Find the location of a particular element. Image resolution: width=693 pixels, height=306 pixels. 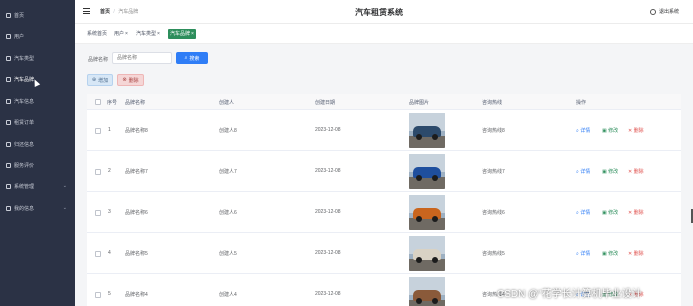

logout-button: 退出系统 is located at coordinates (664, 11).